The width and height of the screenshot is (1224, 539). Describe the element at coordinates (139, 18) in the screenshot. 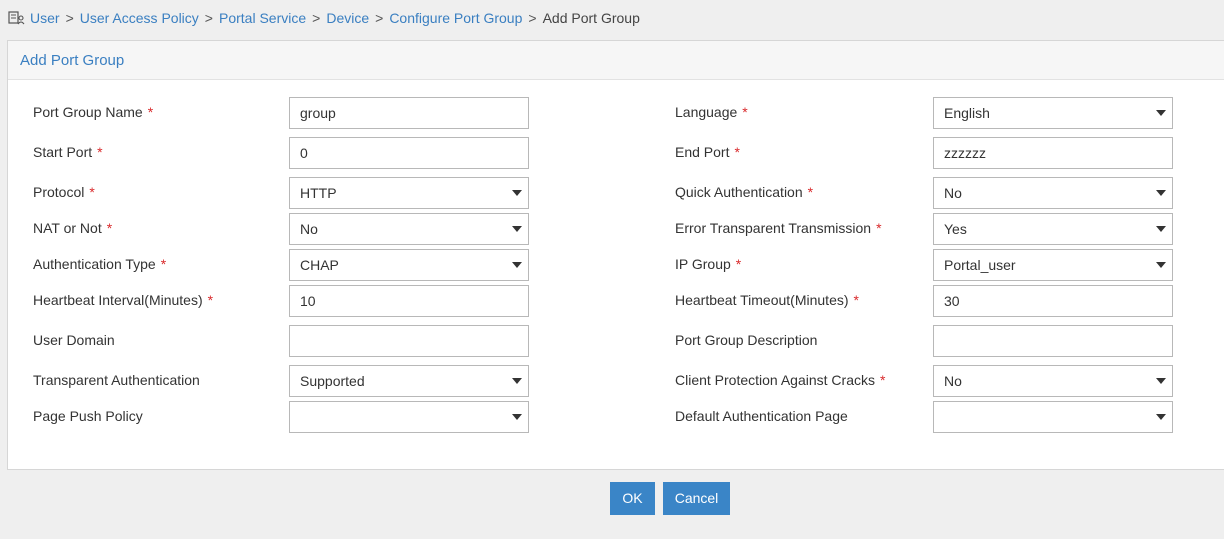

I see `breadcrumb-user-access-policy: User Access Policy` at that location.